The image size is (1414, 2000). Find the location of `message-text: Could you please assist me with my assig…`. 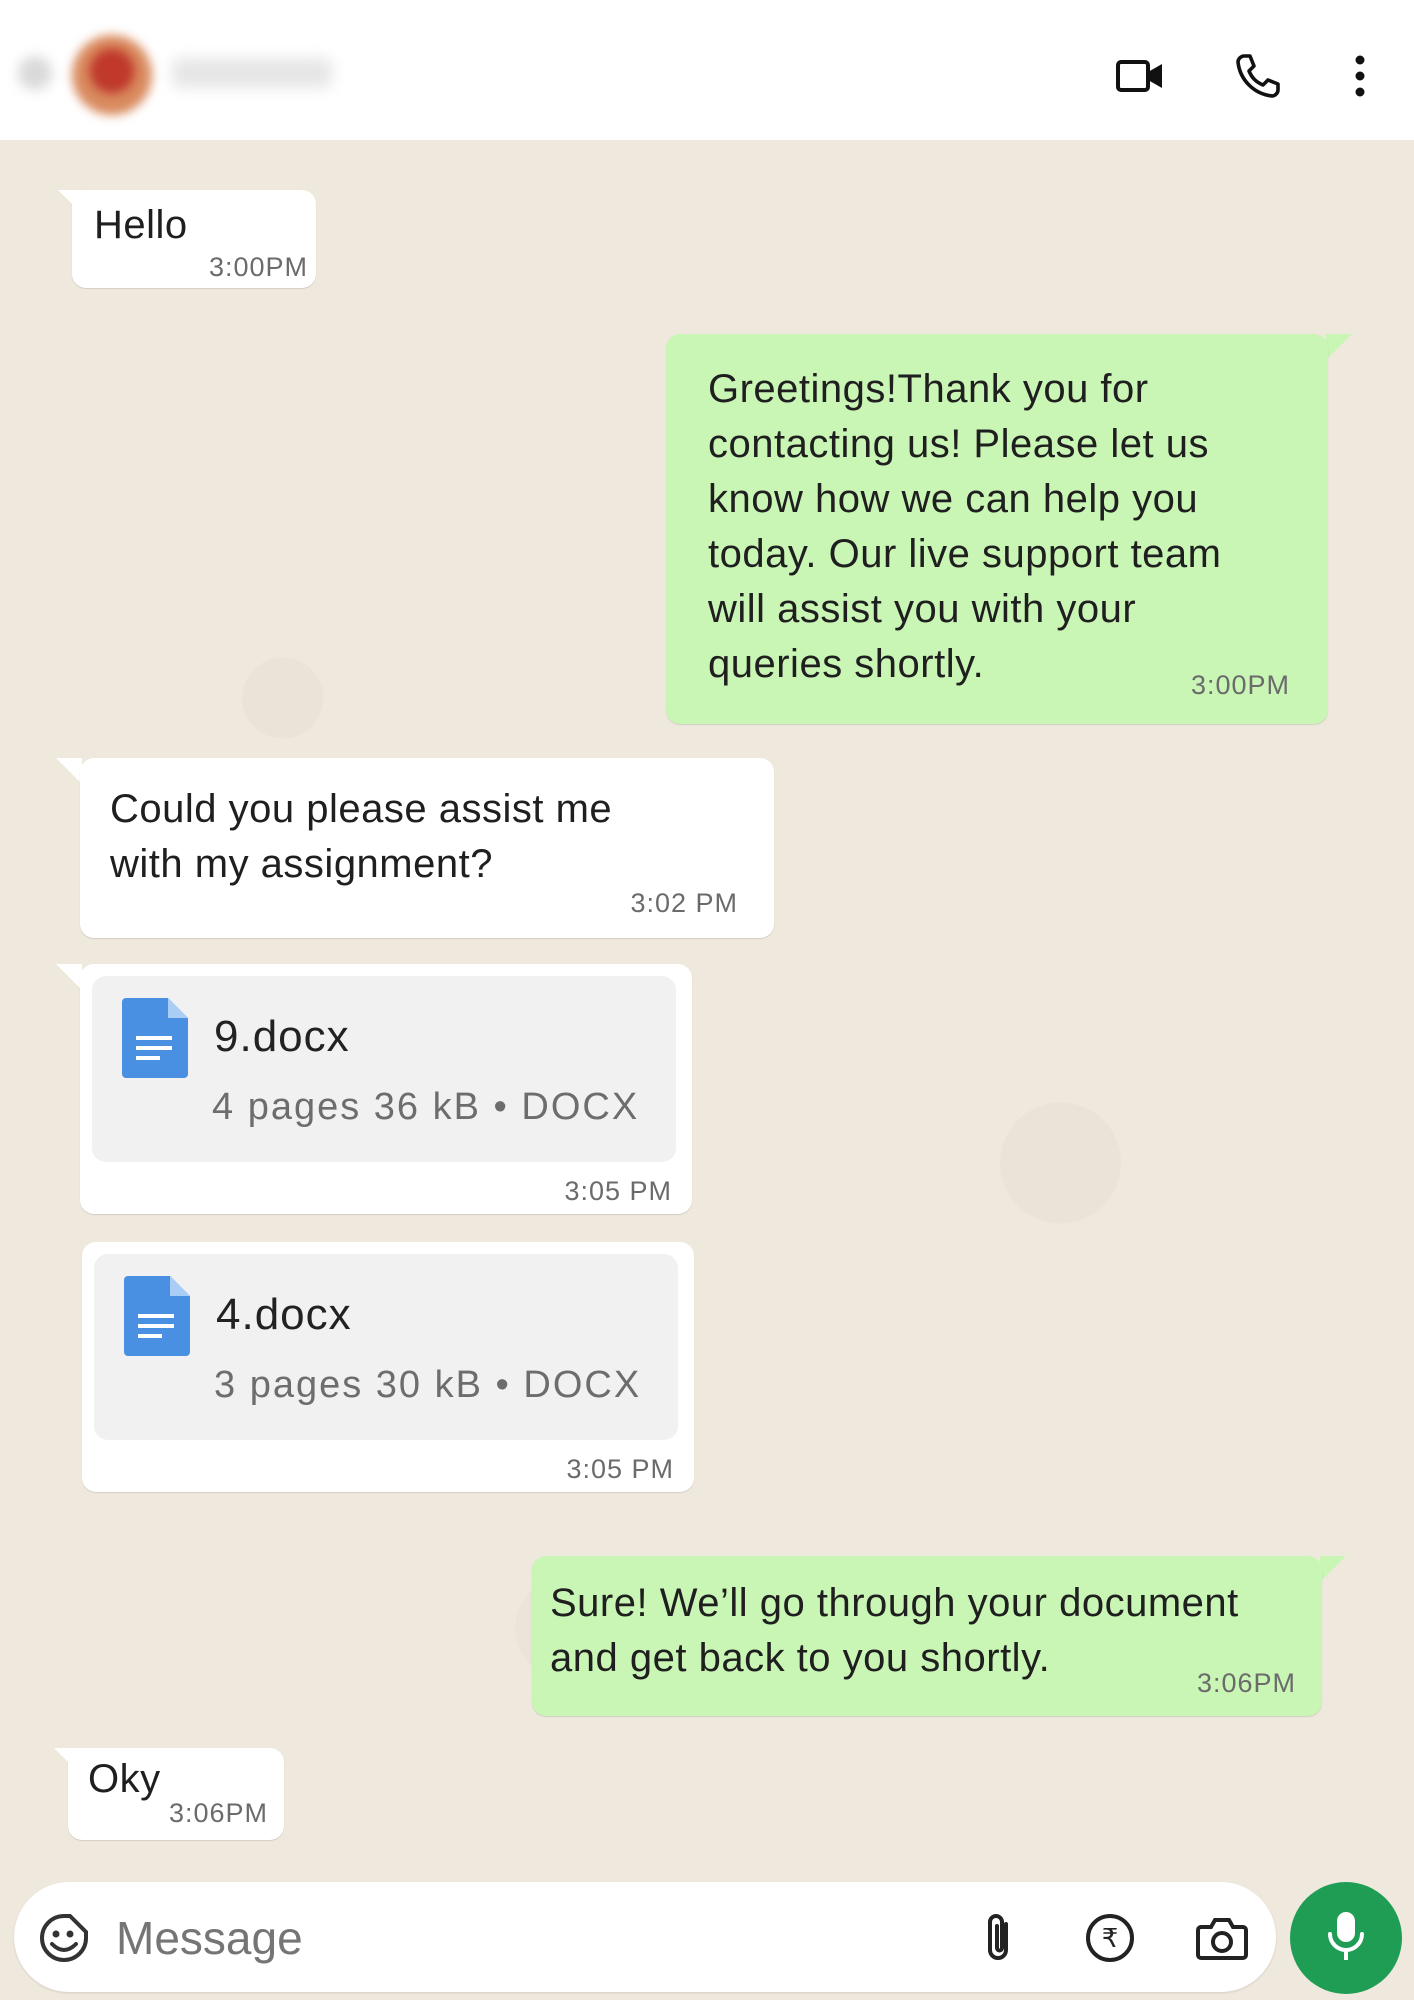

message-text: Could you please assist me with my assig… is located at coordinates (361, 837).